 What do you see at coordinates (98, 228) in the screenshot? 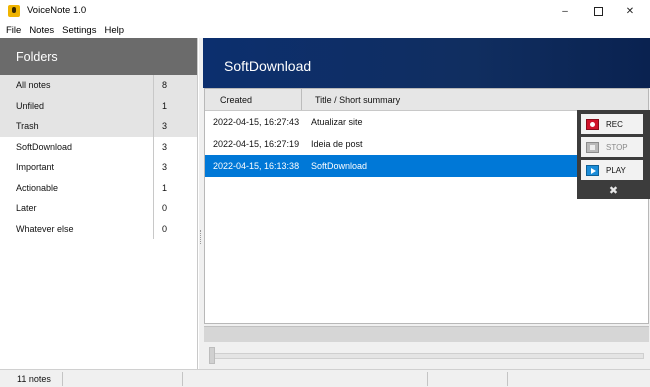
I see `folder-whatever-else: Whatever else 0` at bounding box center [98, 228].